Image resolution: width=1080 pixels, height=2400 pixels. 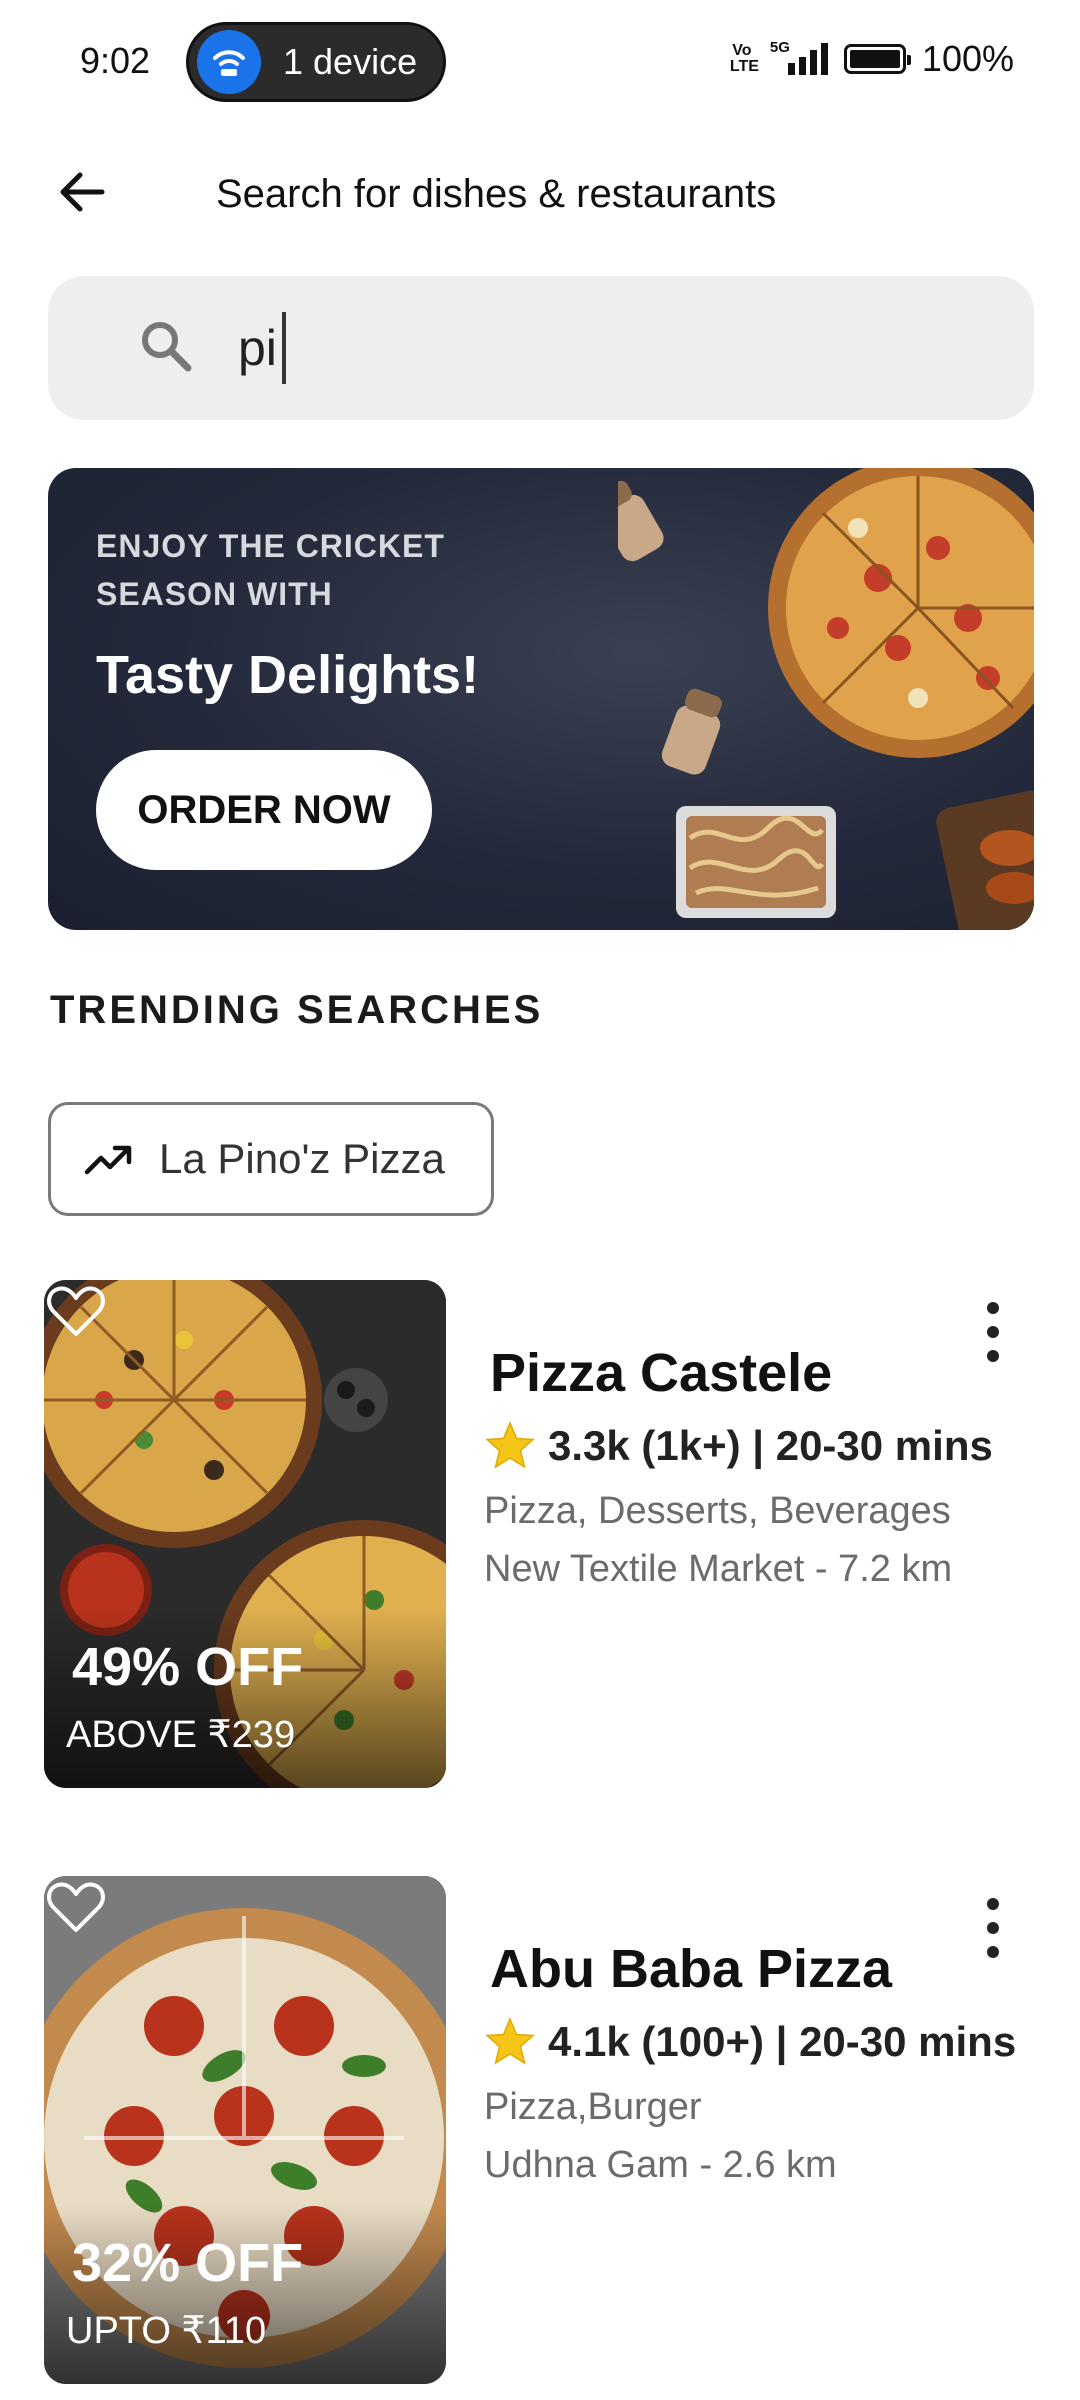 What do you see at coordinates (115, 60) in the screenshot?
I see `status-time: 9:02` at bounding box center [115, 60].